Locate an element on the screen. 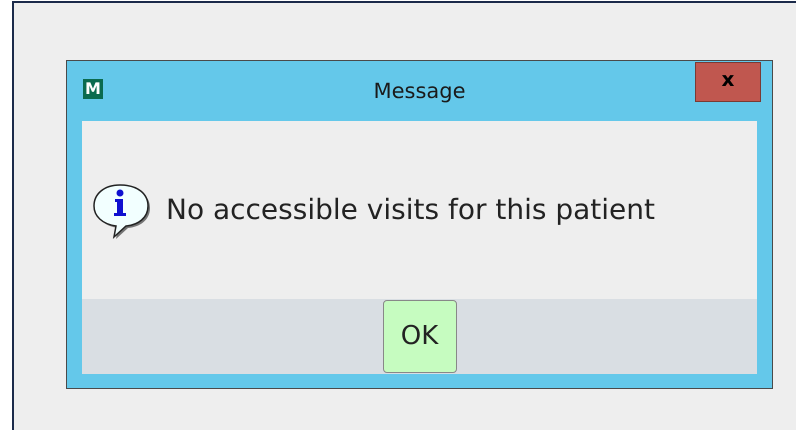 The image size is (796, 430). ok-button: OK is located at coordinates (419, 336).